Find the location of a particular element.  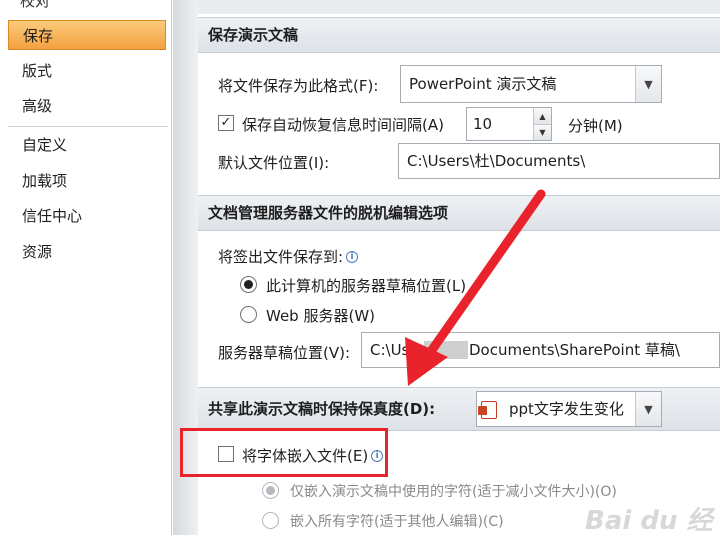

save-format-select: PowerPoint 演示文稿 ▼ is located at coordinates (531, 84).